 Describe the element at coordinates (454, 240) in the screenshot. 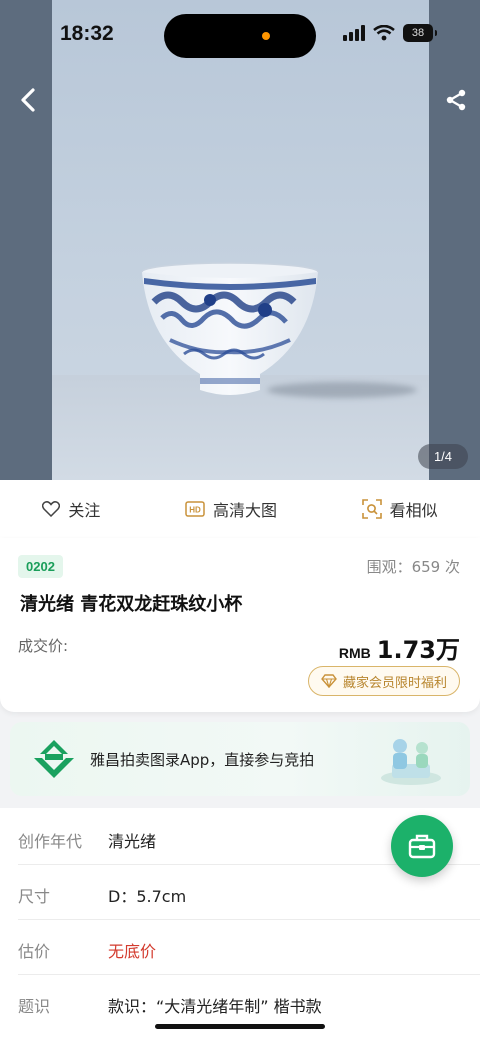

I see `gallery-next-peek` at that location.